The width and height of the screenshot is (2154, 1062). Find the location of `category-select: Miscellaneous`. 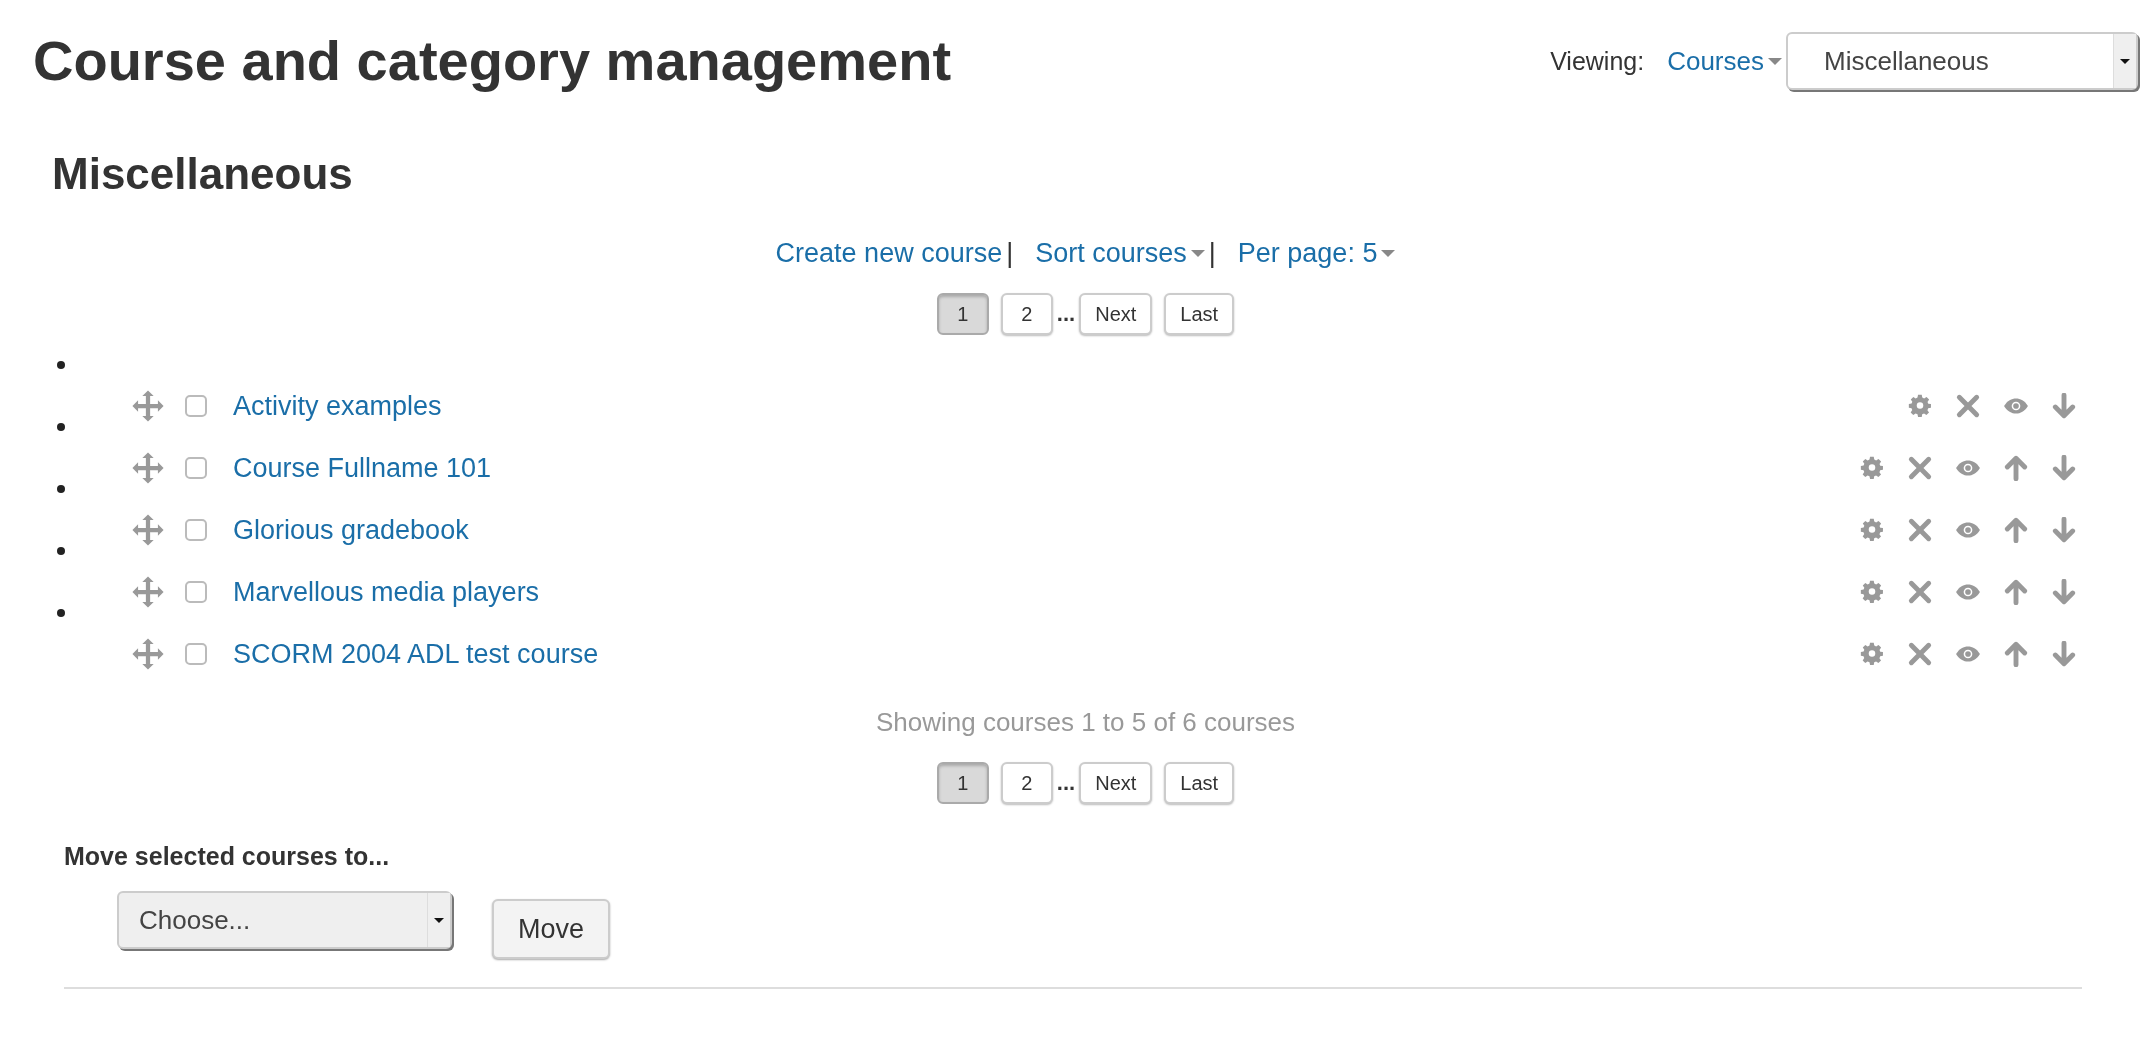

category-select: Miscellaneous is located at coordinates (1962, 61).